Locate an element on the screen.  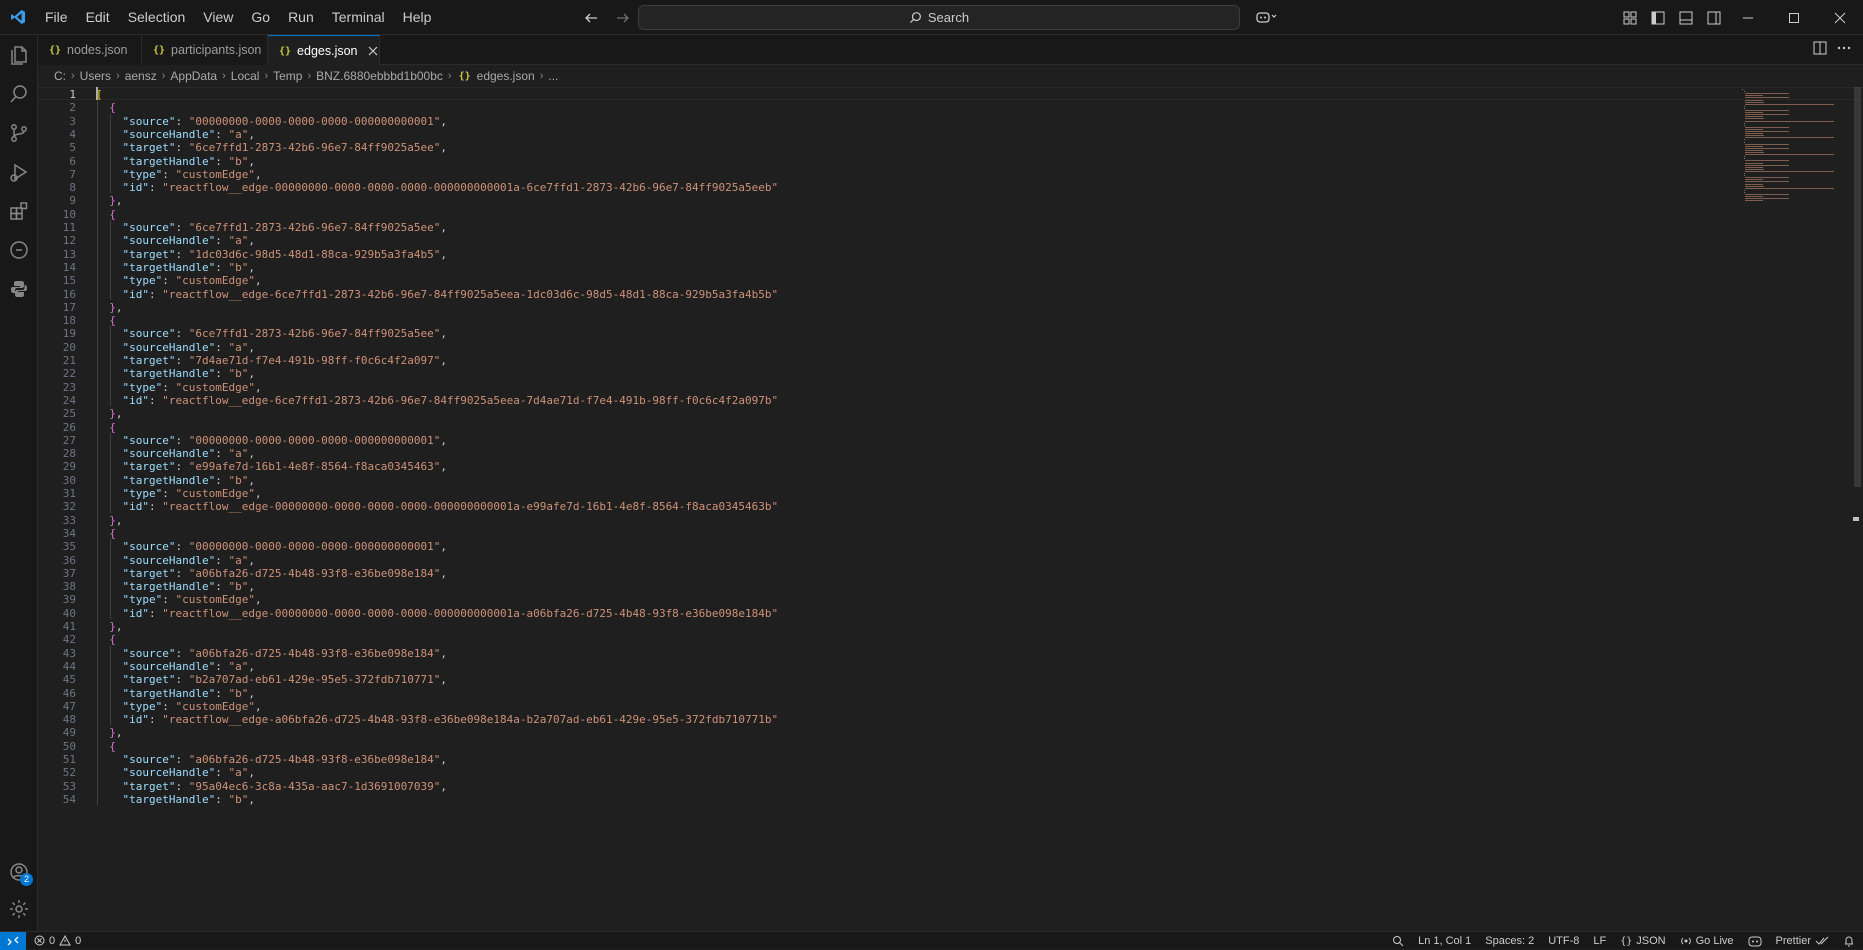
breadcrumb-item: C: is located at coordinates (60, 76).